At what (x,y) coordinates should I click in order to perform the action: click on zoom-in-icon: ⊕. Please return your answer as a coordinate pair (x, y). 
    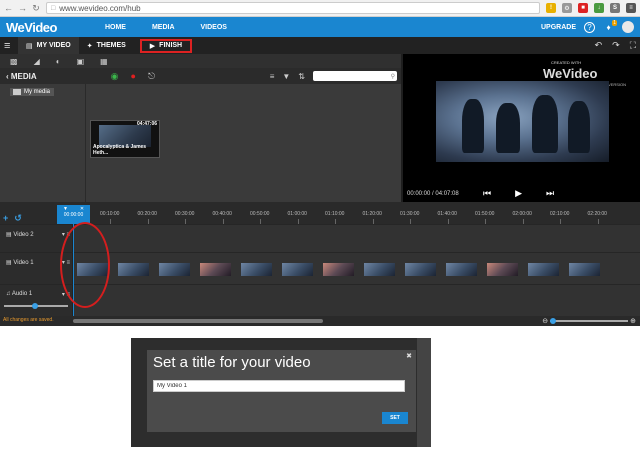
    Looking at the image, I should click on (633, 321).